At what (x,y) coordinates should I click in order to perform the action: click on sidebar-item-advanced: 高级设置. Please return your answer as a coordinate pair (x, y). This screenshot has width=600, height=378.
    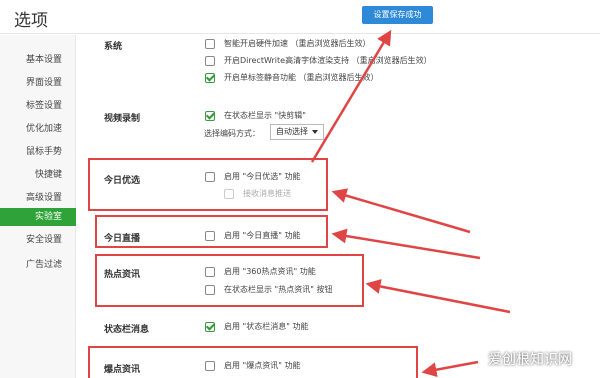
    Looking at the image, I should click on (38, 198).